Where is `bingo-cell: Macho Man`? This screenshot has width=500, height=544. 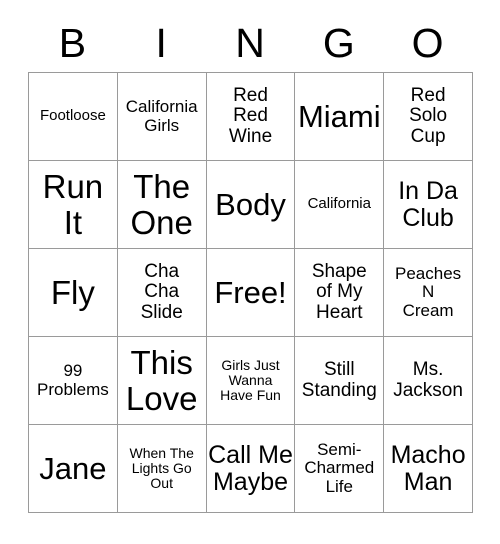
bingo-cell: Macho Man is located at coordinates (428, 469).